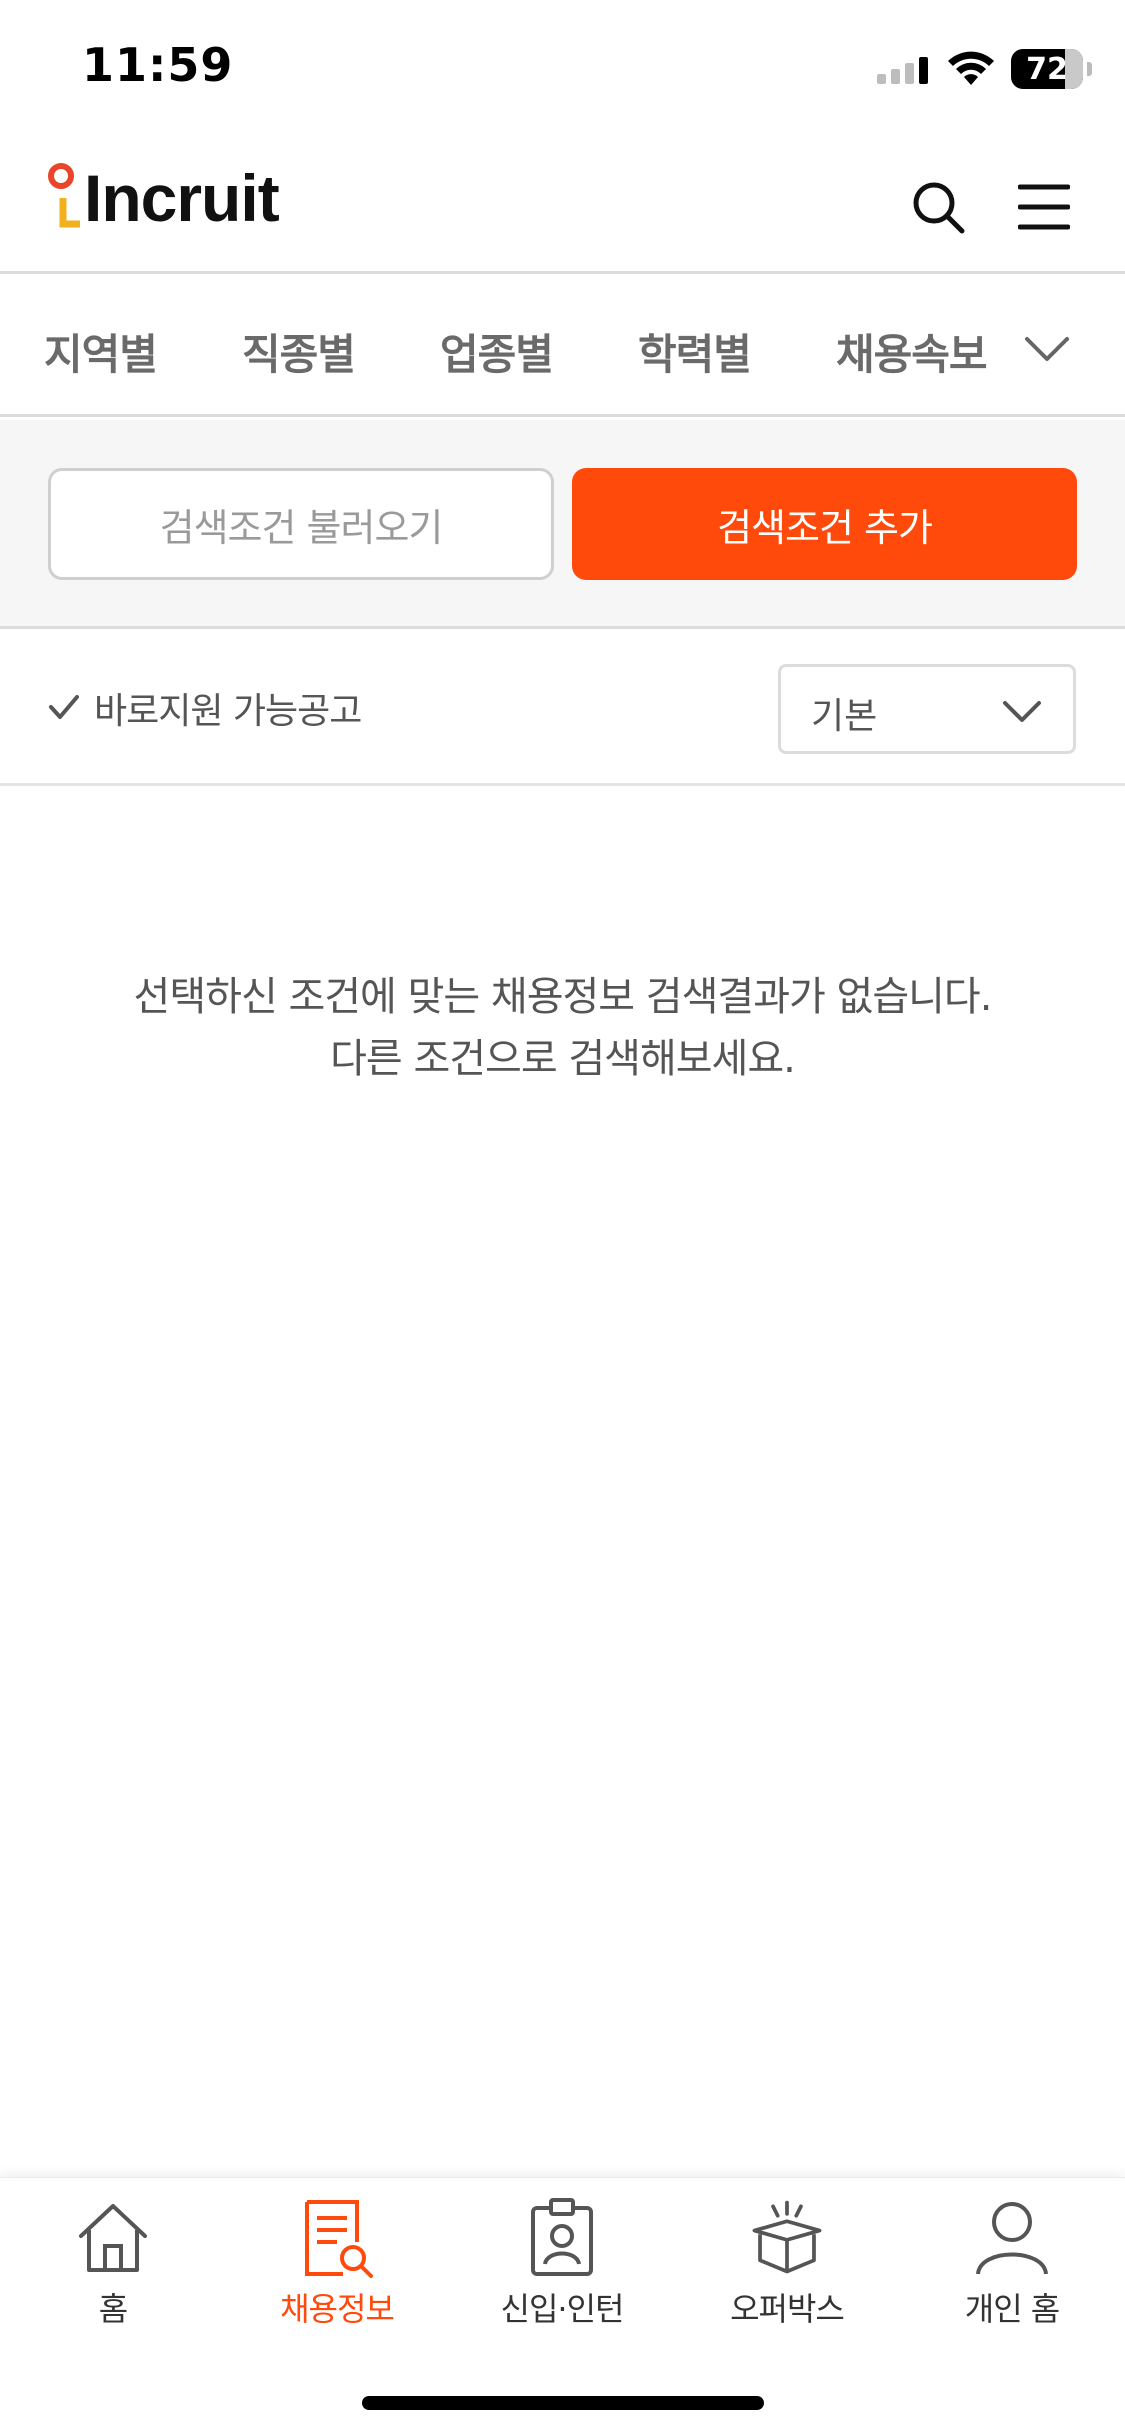 This screenshot has height=2436, width=1125. I want to click on empty-state-line-2: 다른 조건으로 검색해보세요., so click(563, 1059).